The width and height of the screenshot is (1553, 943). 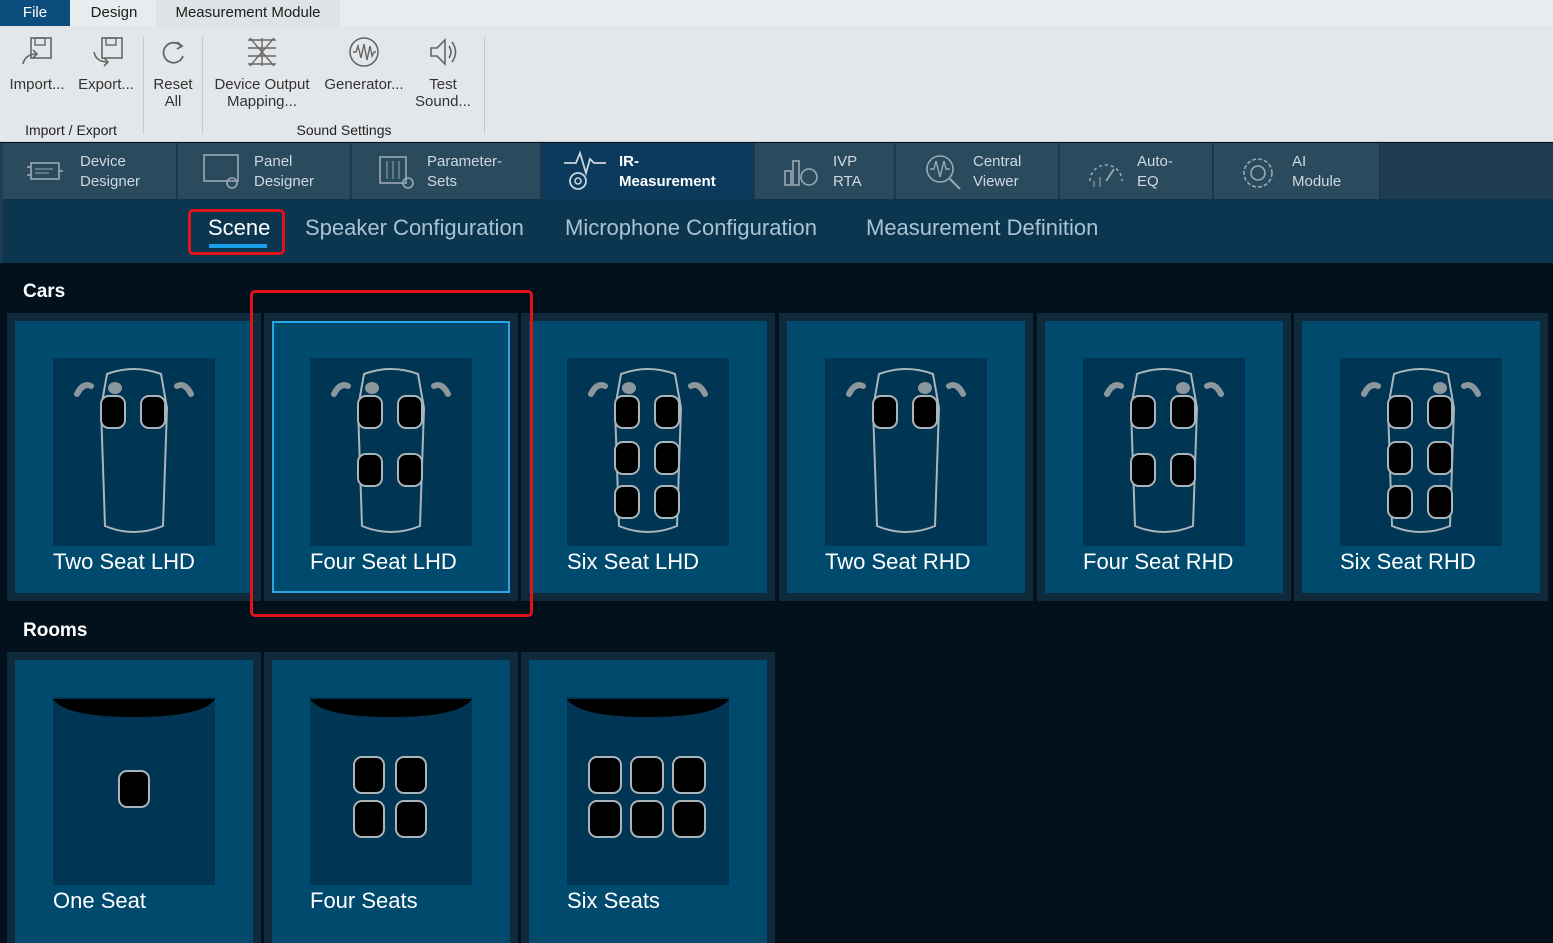 I want to click on scene-tile-two-seat-lhd: Two Seat LHD, so click(x=134, y=457).